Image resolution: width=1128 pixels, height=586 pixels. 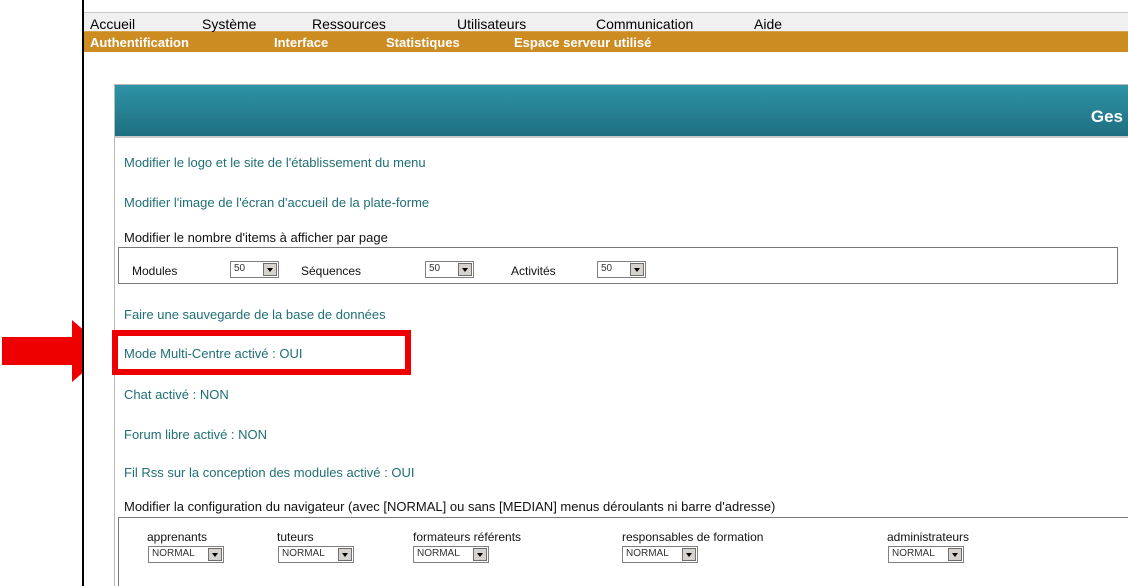 I want to click on submenu-item-authentification: Authentification, so click(x=139, y=42).